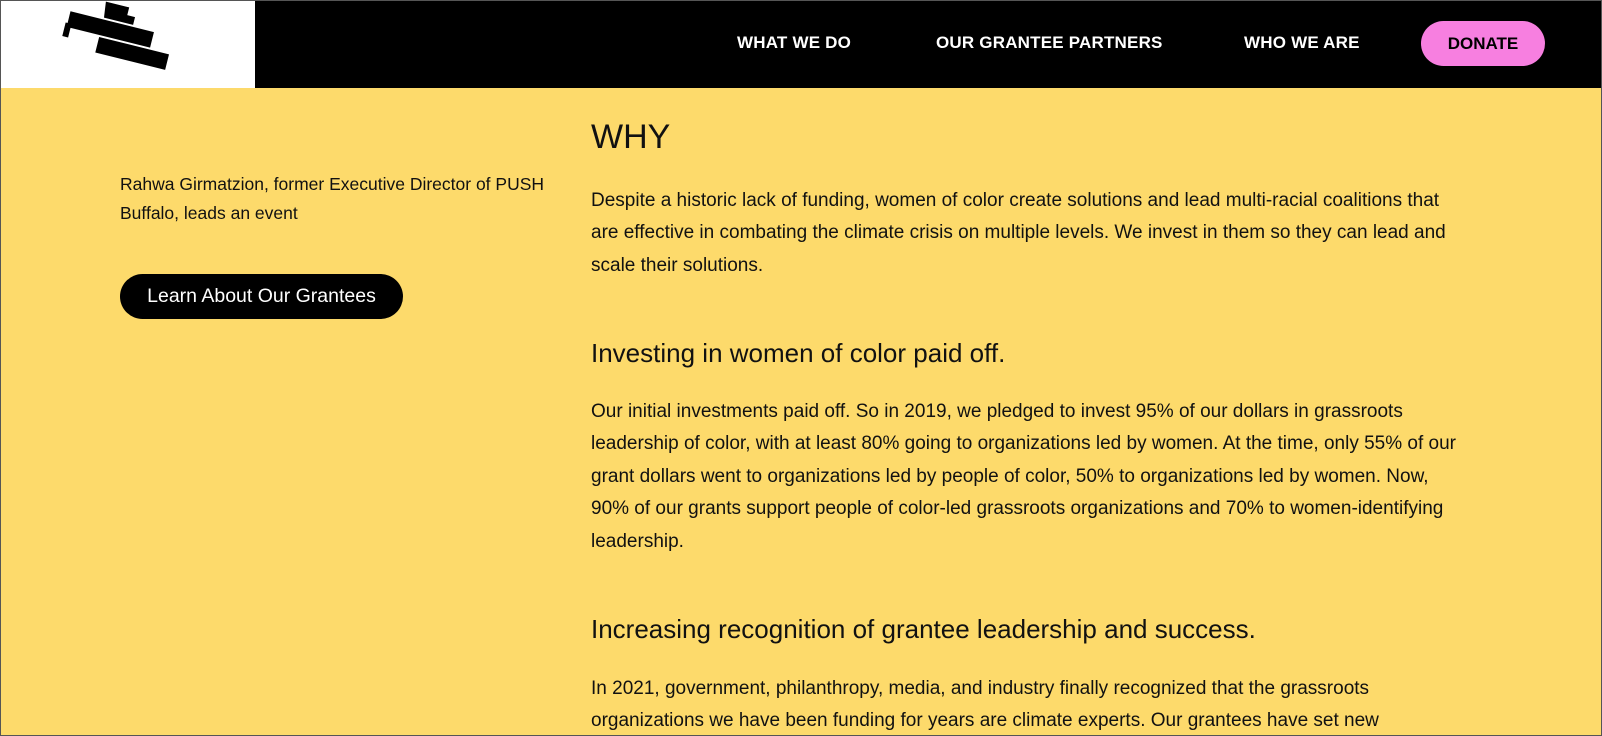 The width and height of the screenshot is (1602, 736). I want to click on section-heading: Investing in women of color paid off., so click(798, 353).